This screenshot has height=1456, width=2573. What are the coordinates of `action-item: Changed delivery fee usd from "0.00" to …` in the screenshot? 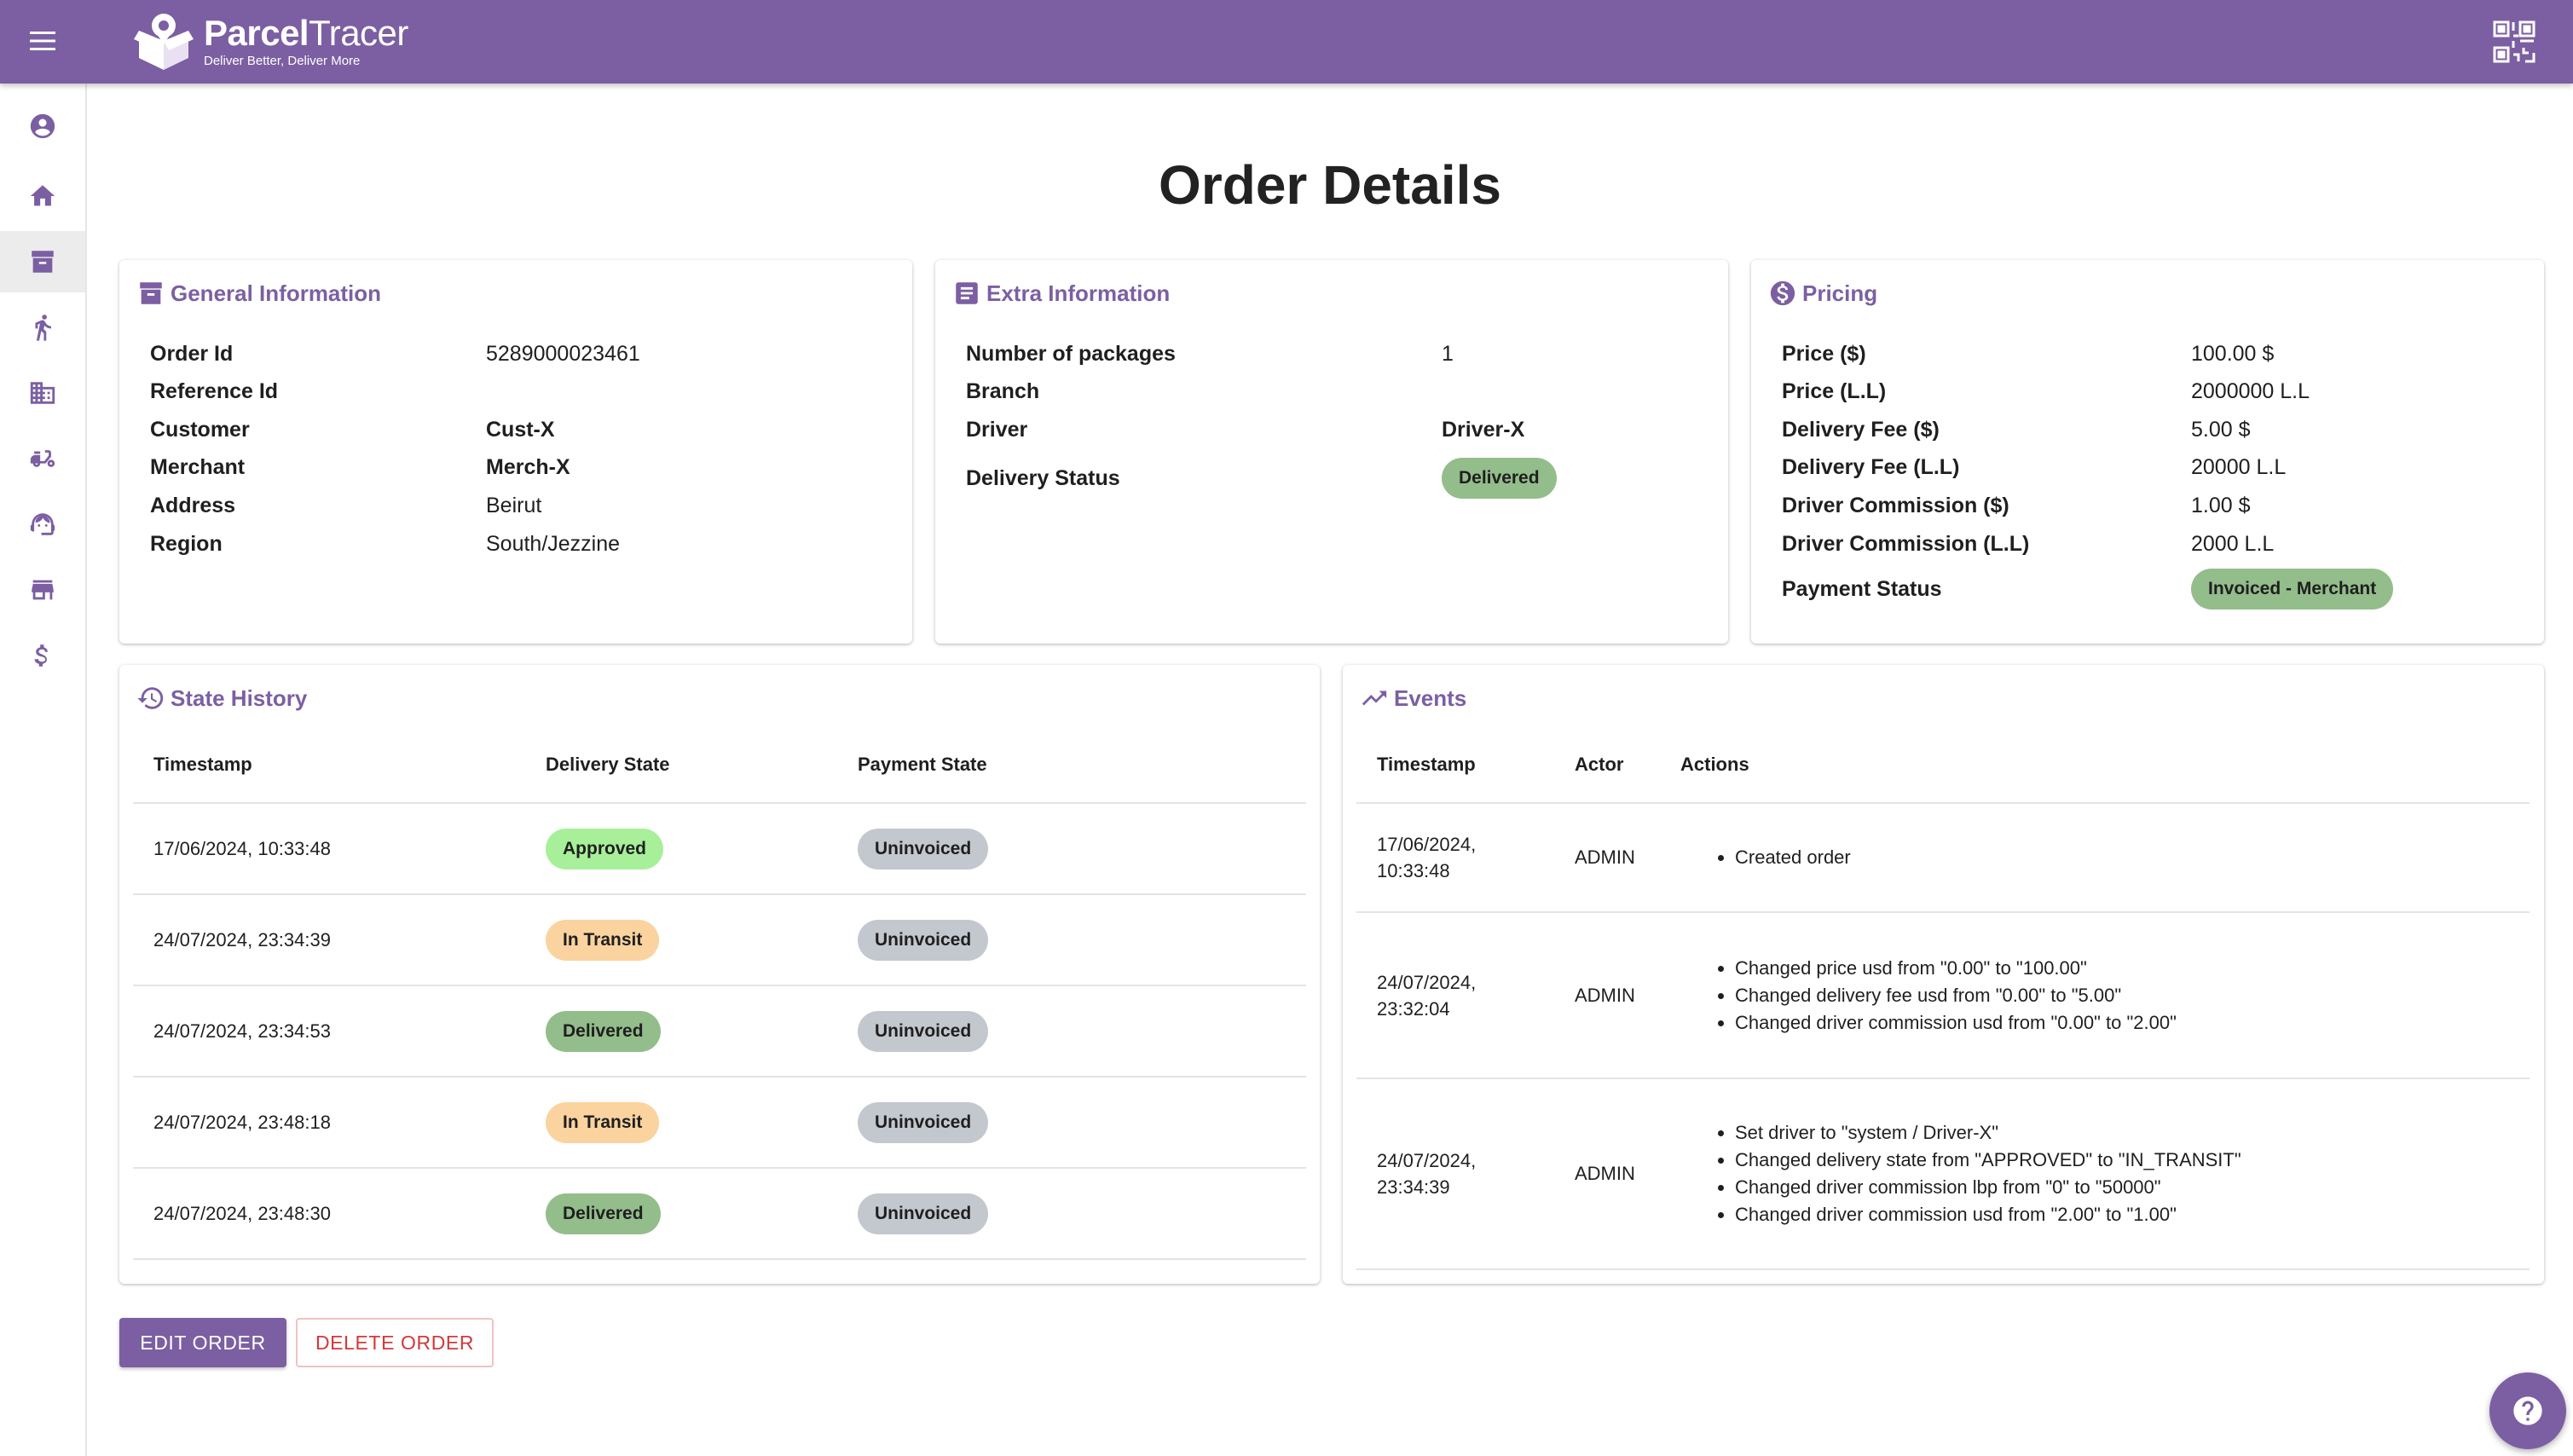 It's located at (2132, 995).